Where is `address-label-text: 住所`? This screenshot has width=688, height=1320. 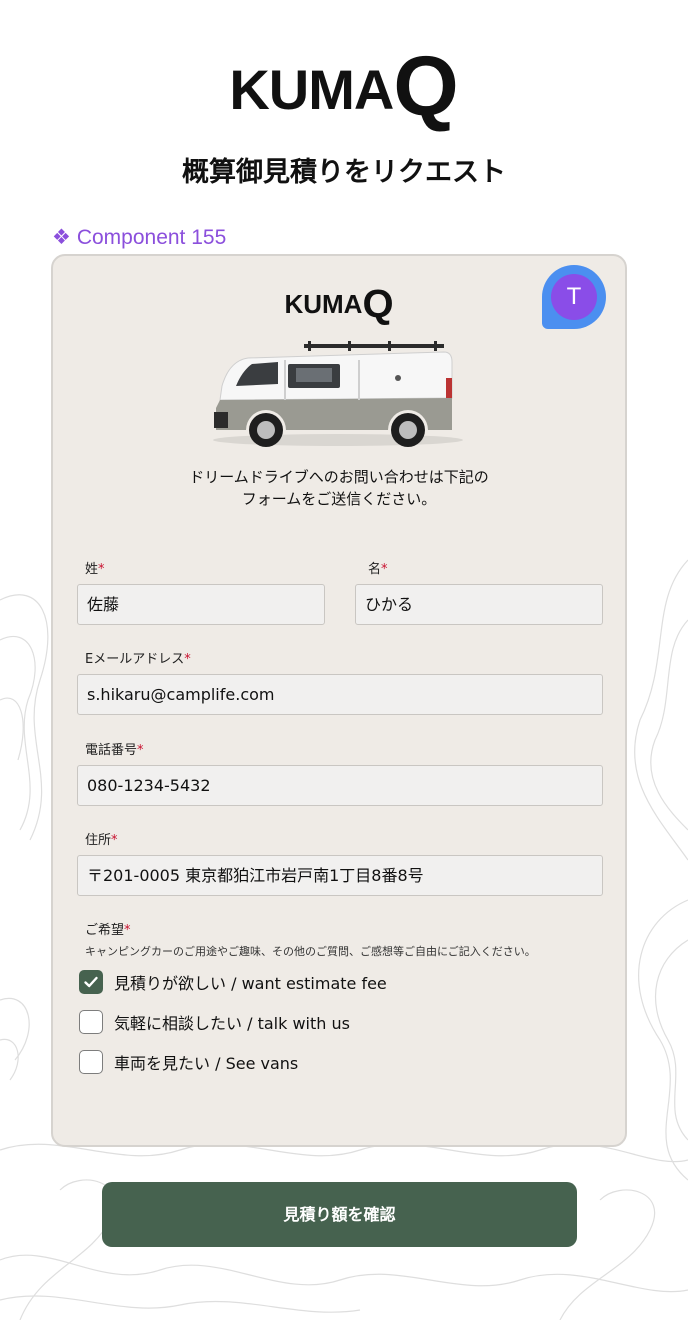 address-label-text: 住所 is located at coordinates (98, 840).